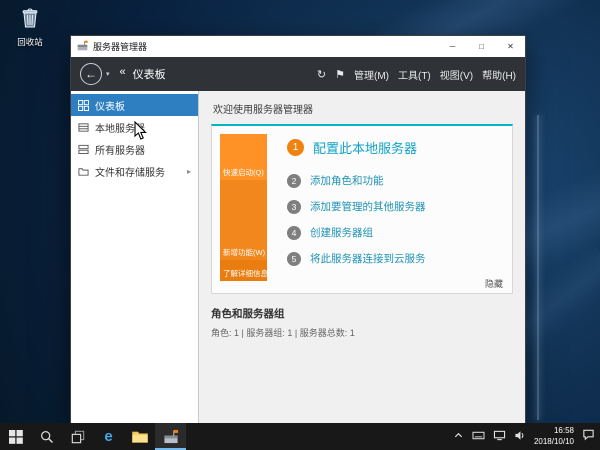 The image size is (600, 450). I want to click on sidebar-item-label: 本地服务器, so click(120, 129).